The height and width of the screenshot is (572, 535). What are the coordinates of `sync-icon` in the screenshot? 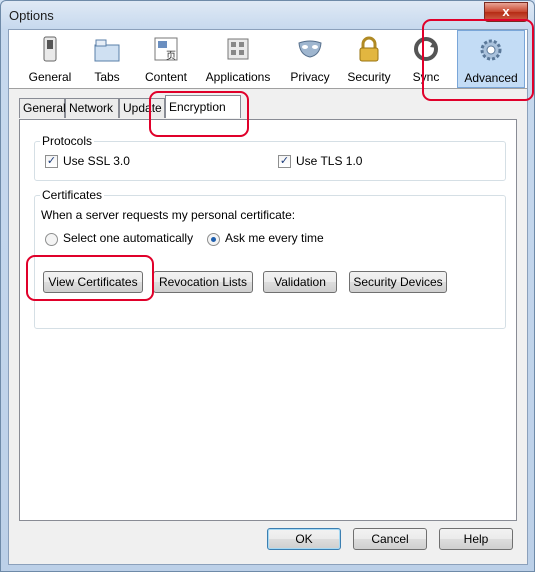 It's located at (426, 49).